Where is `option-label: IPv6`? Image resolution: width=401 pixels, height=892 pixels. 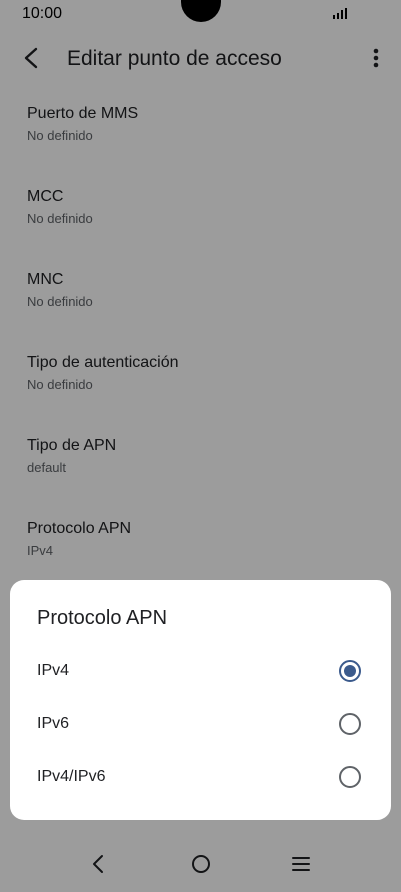
option-label: IPv6 is located at coordinates (53, 723).